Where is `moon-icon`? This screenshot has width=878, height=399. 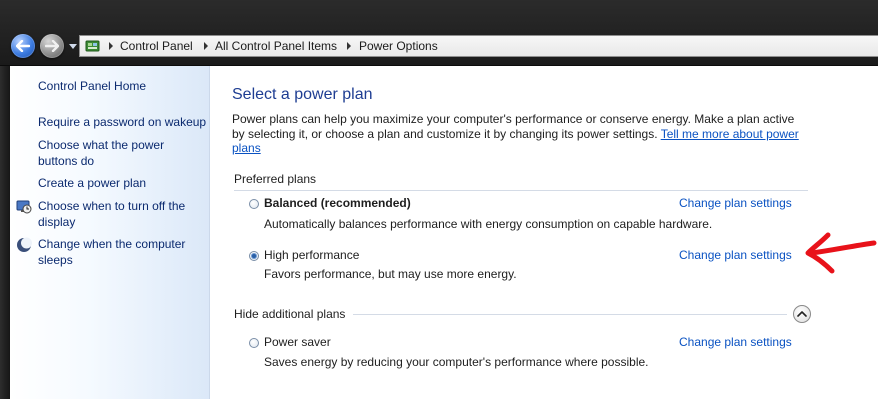
moon-icon is located at coordinates (24, 244).